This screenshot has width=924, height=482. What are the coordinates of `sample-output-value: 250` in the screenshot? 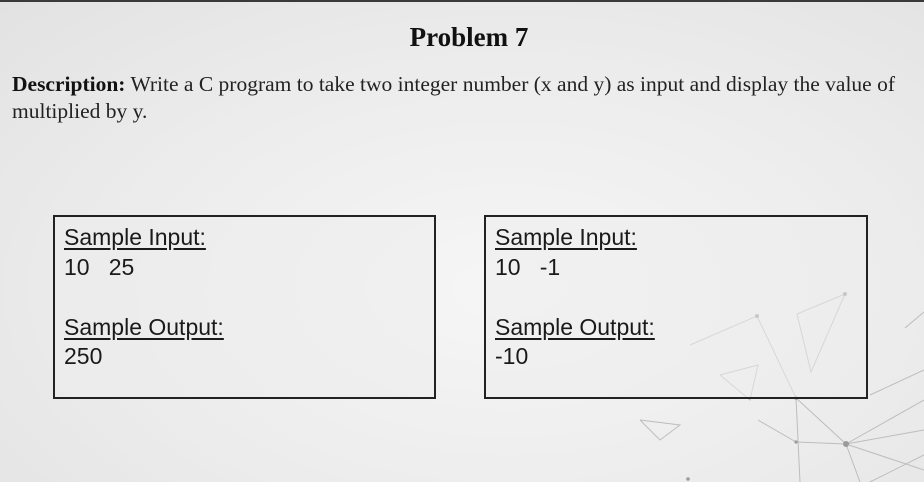 It's located at (83, 356).